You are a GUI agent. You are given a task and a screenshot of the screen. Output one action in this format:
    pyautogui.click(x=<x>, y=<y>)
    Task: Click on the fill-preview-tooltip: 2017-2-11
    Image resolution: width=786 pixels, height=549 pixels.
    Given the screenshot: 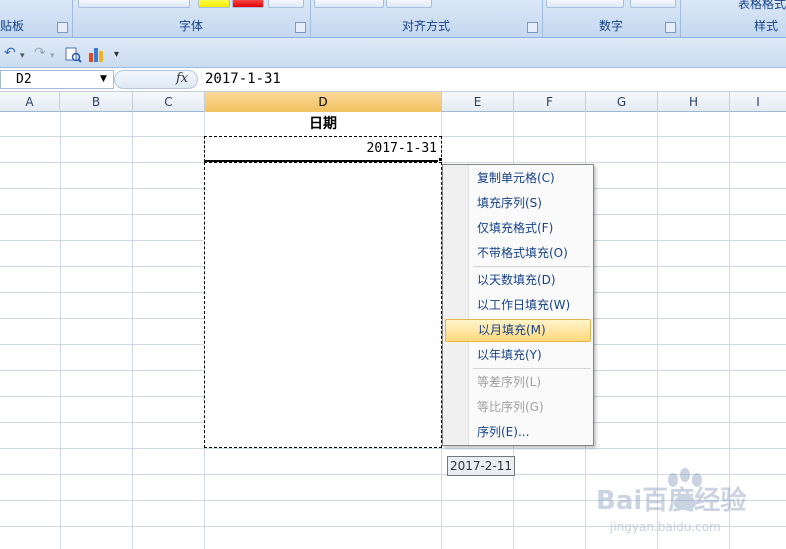 What is the action you would take?
    pyautogui.click(x=481, y=466)
    